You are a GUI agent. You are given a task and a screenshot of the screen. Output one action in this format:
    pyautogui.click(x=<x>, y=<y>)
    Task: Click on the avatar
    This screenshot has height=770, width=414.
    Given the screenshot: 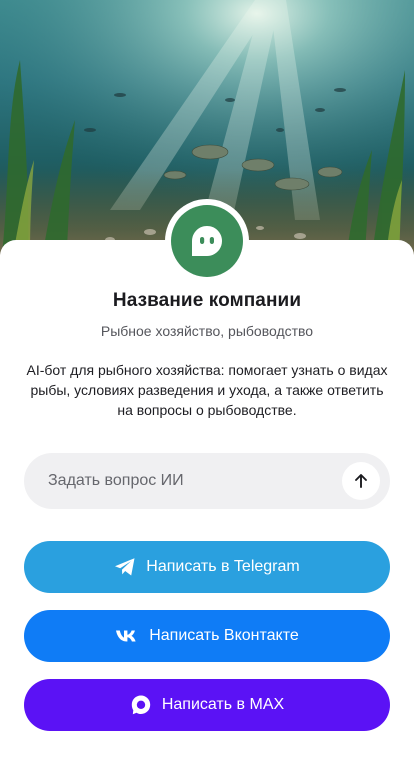 What is the action you would take?
    pyautogui.click(x=207, y=241)
    